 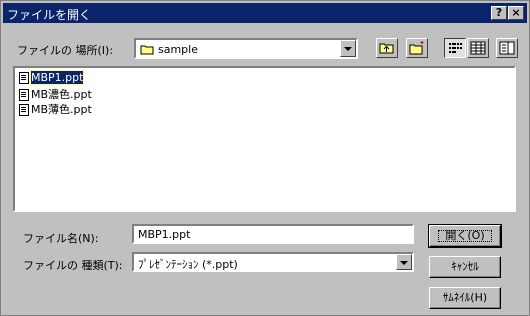 I want to click on folder-icon, so click(x=147, y=51).